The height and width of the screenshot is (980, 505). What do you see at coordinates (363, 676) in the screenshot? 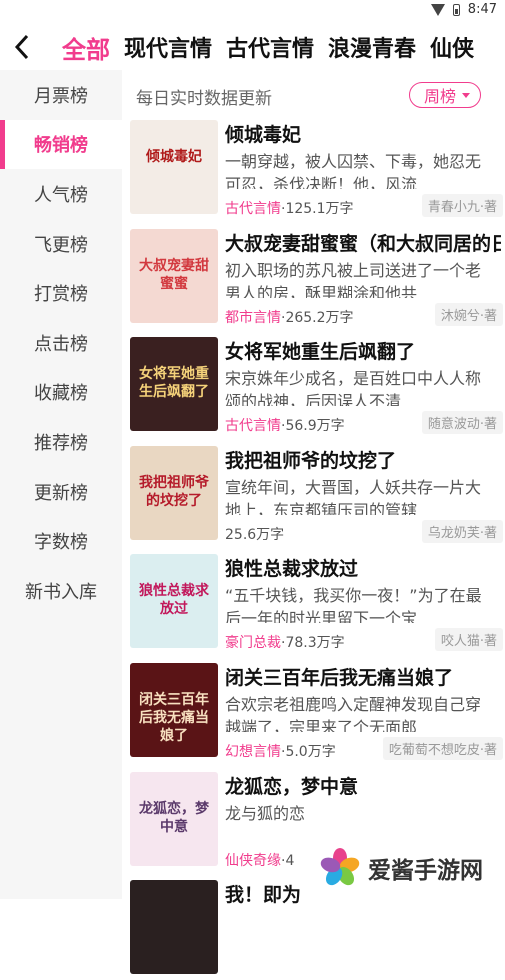
I see `book-title: 闭关三百年后我无痛当娘了` at bounding box center [363, 676].